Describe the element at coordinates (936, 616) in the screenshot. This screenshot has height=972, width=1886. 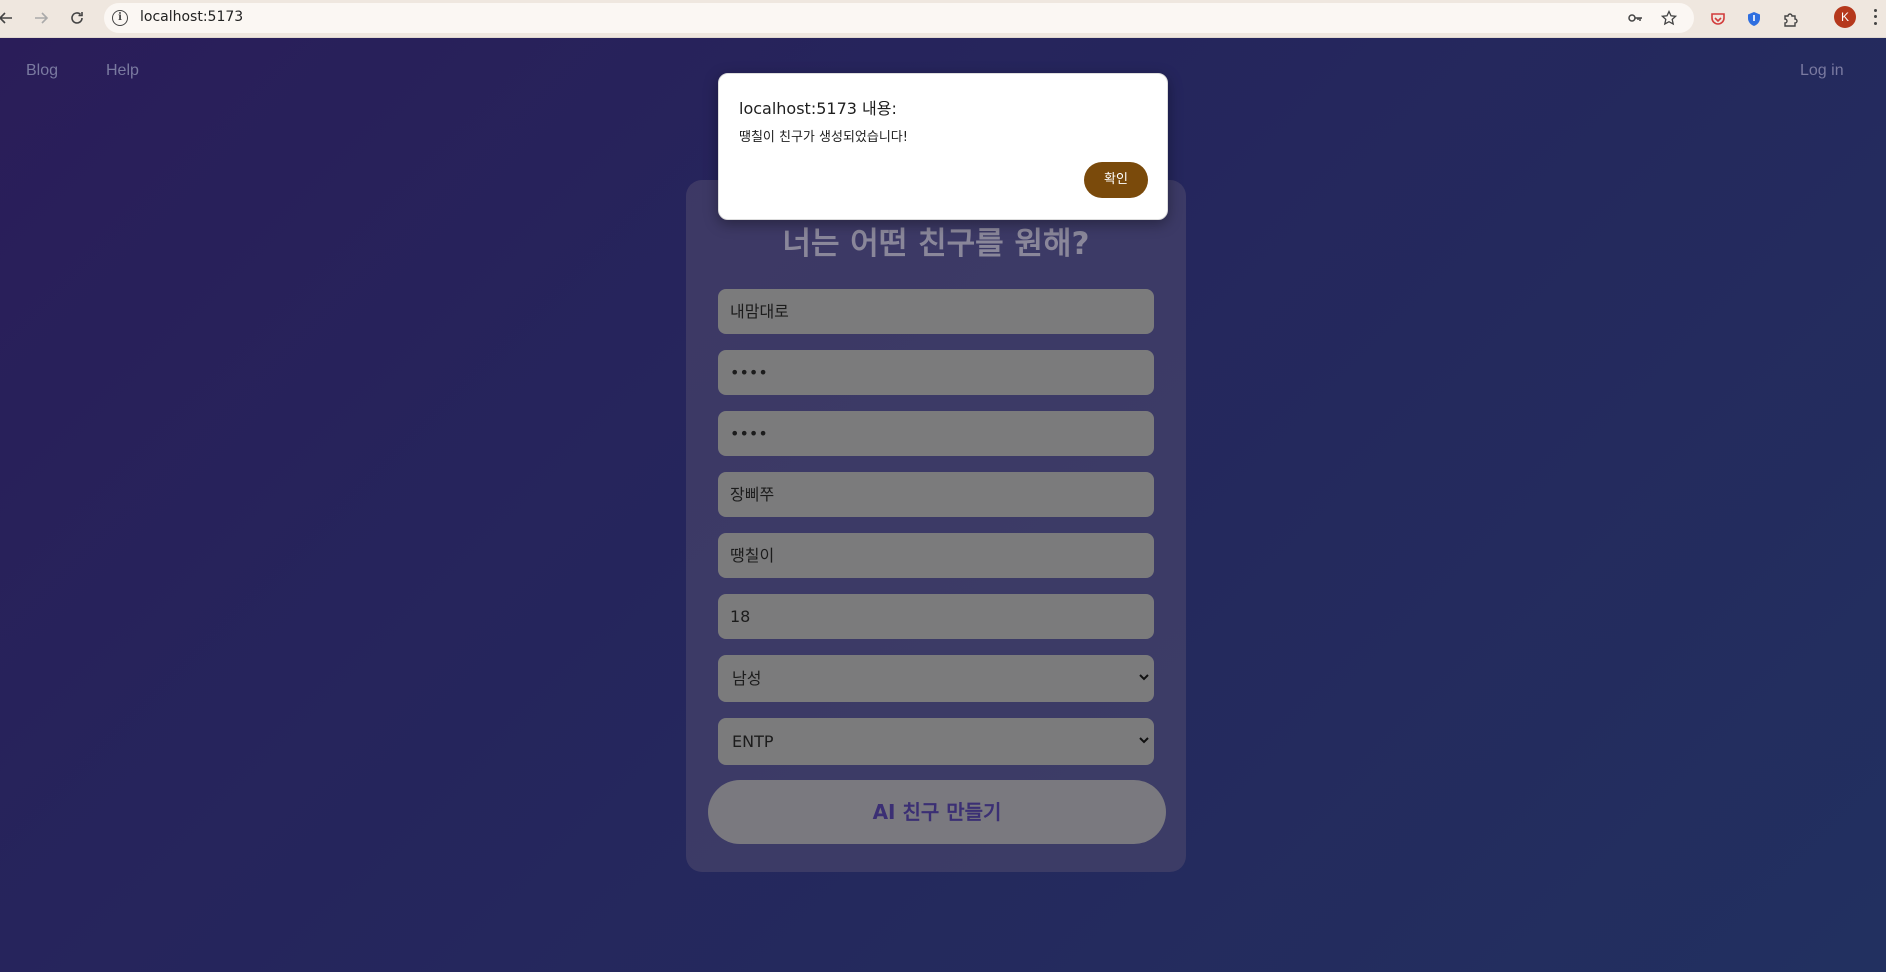
I see `age-input: 18` at that location.